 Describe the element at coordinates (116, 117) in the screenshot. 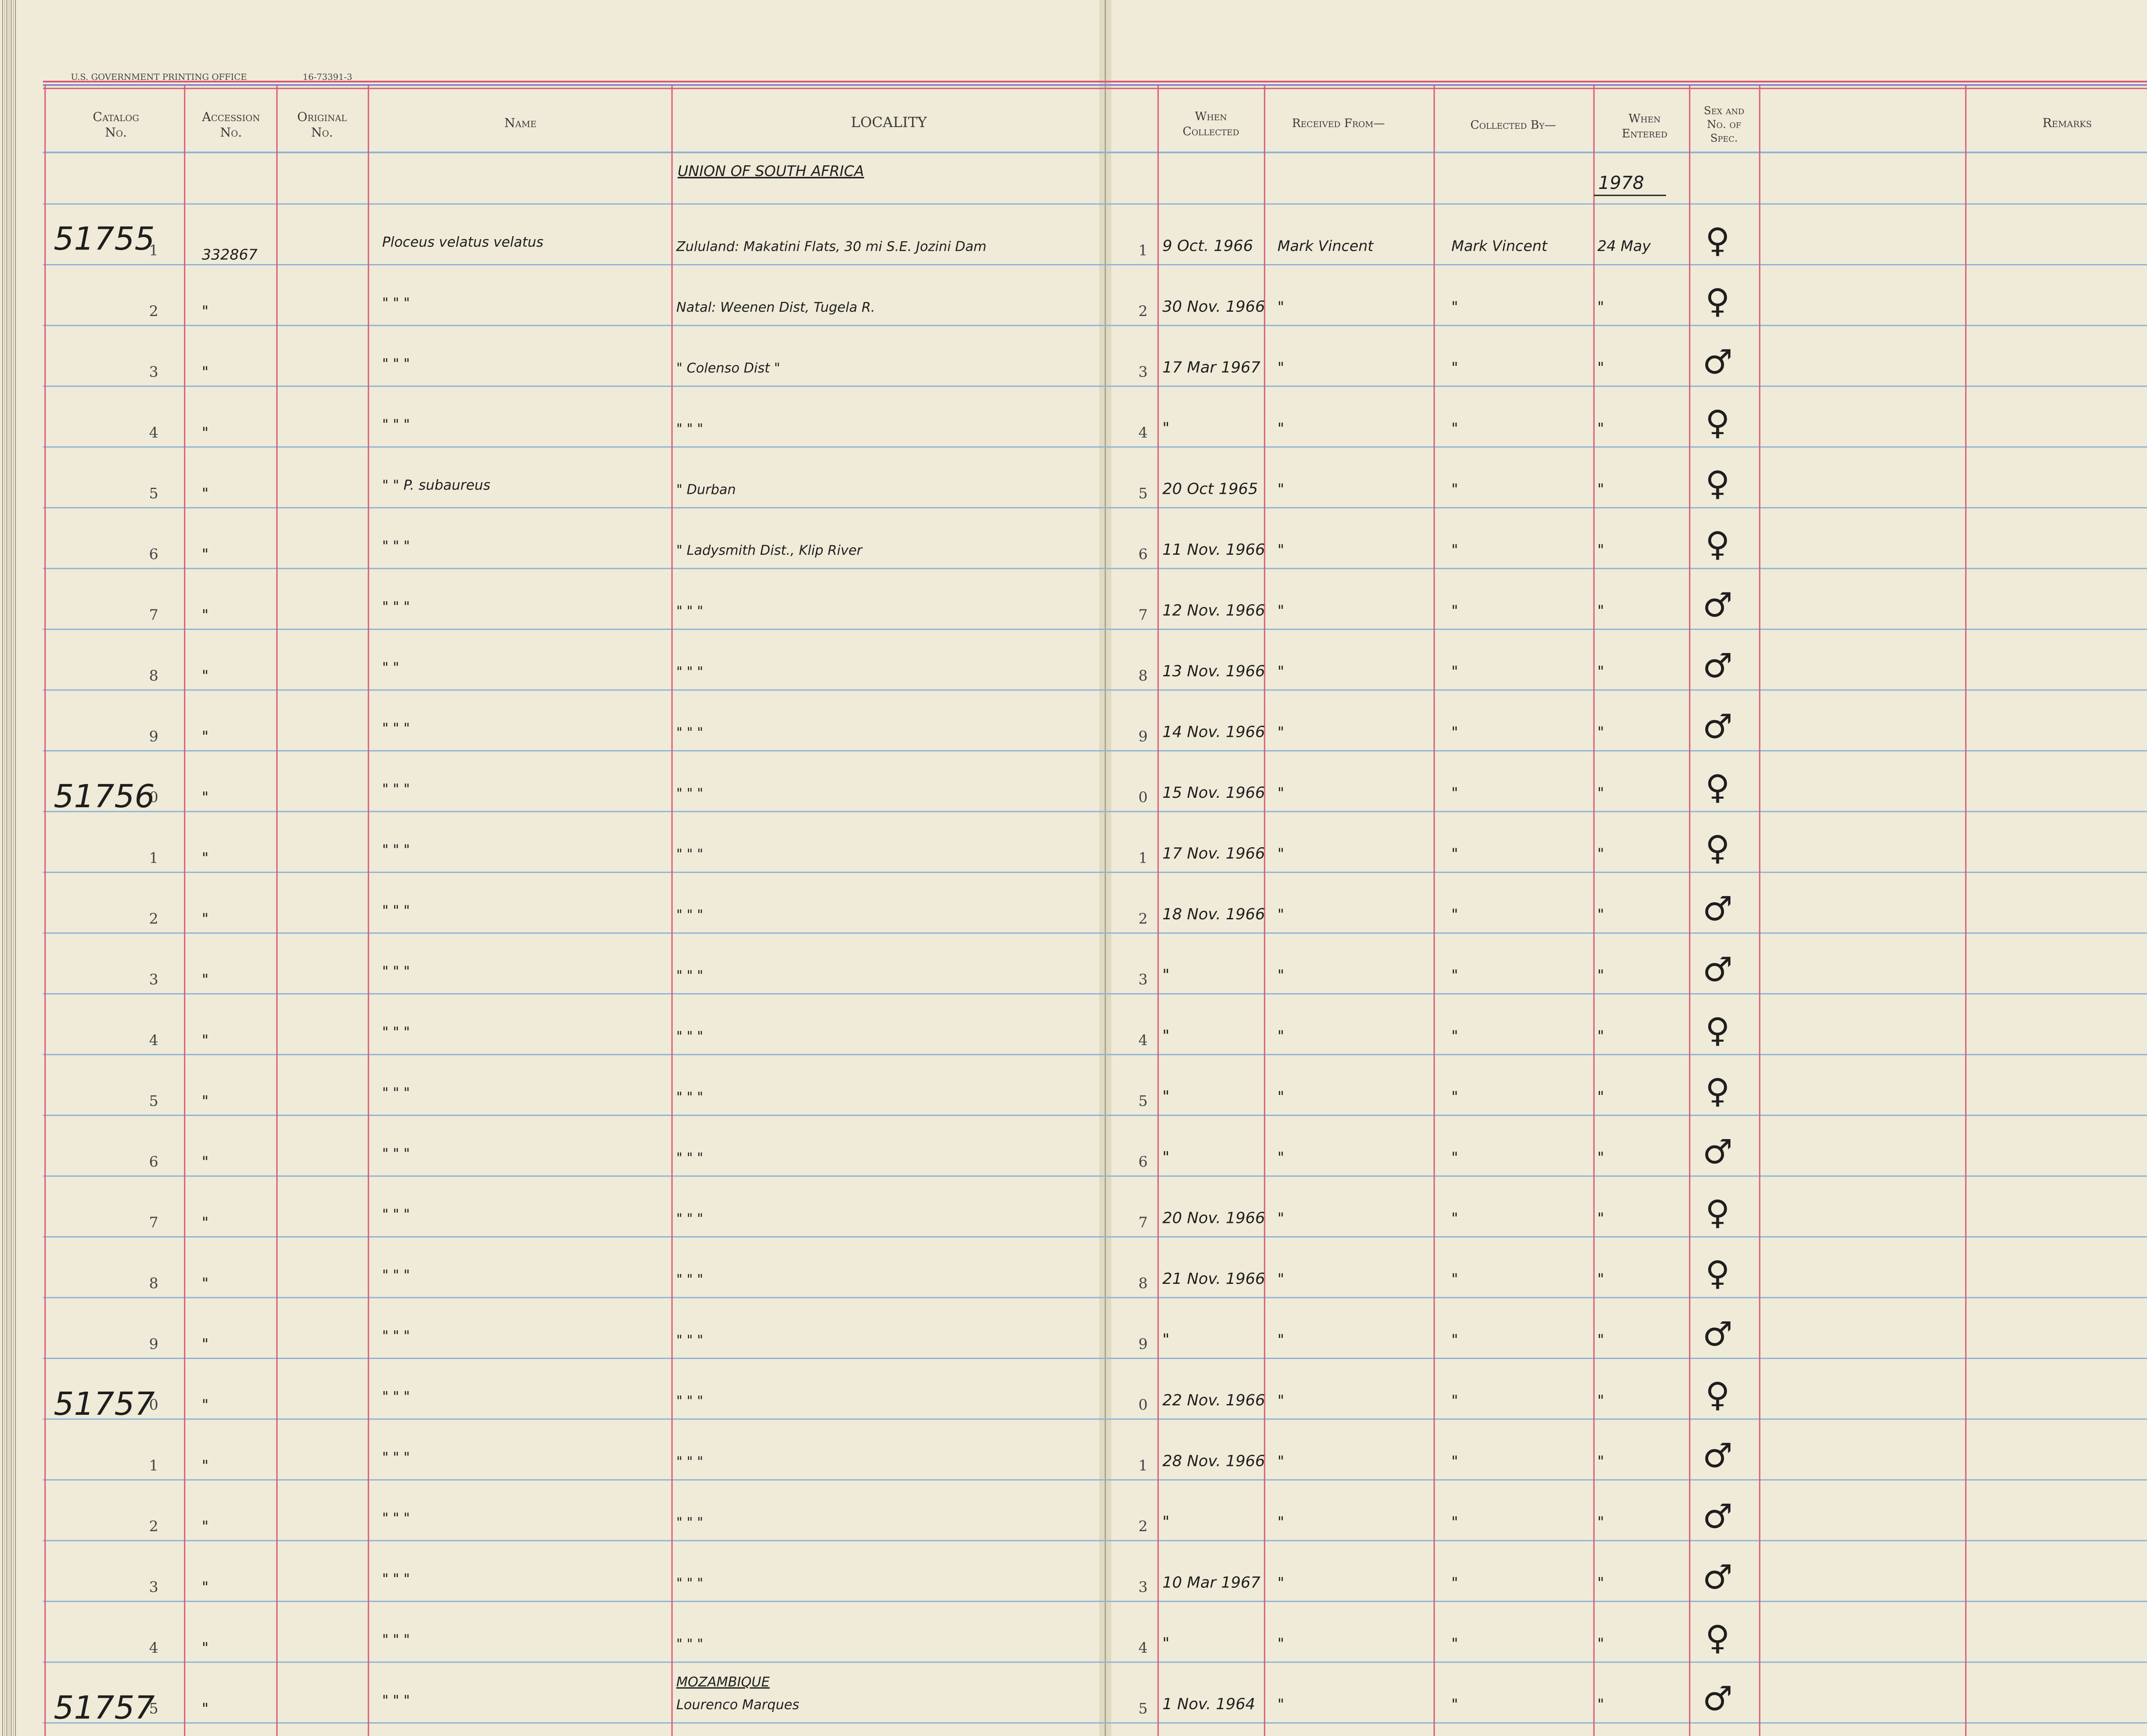

I see `header-catalog-line1: Catalog` at that location.